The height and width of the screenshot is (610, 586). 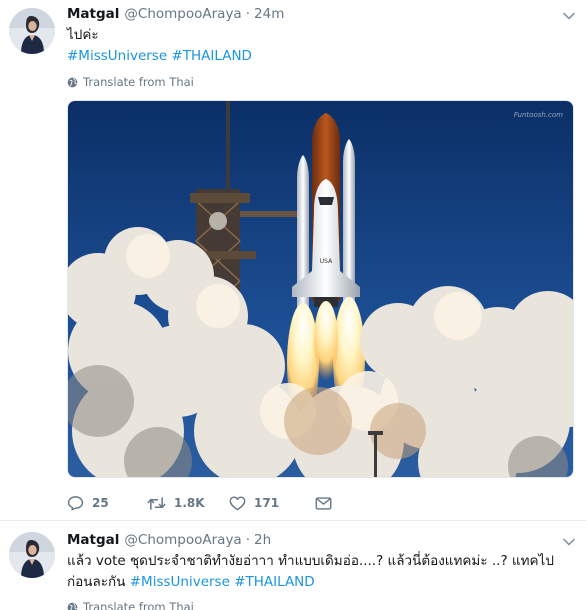 I want to click on tweet-header: Matgal @ChompooAraya · 2h, so click(x=306, y=541).